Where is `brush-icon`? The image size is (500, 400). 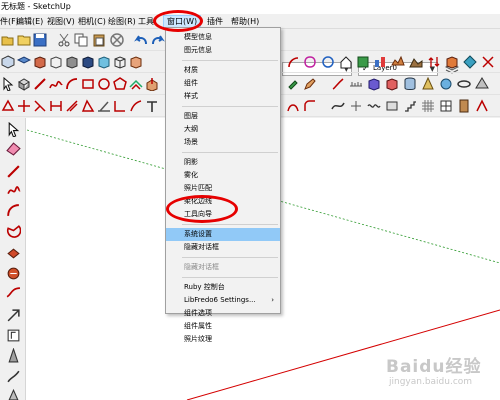 brush-icon is located at coordinates (337, 83).